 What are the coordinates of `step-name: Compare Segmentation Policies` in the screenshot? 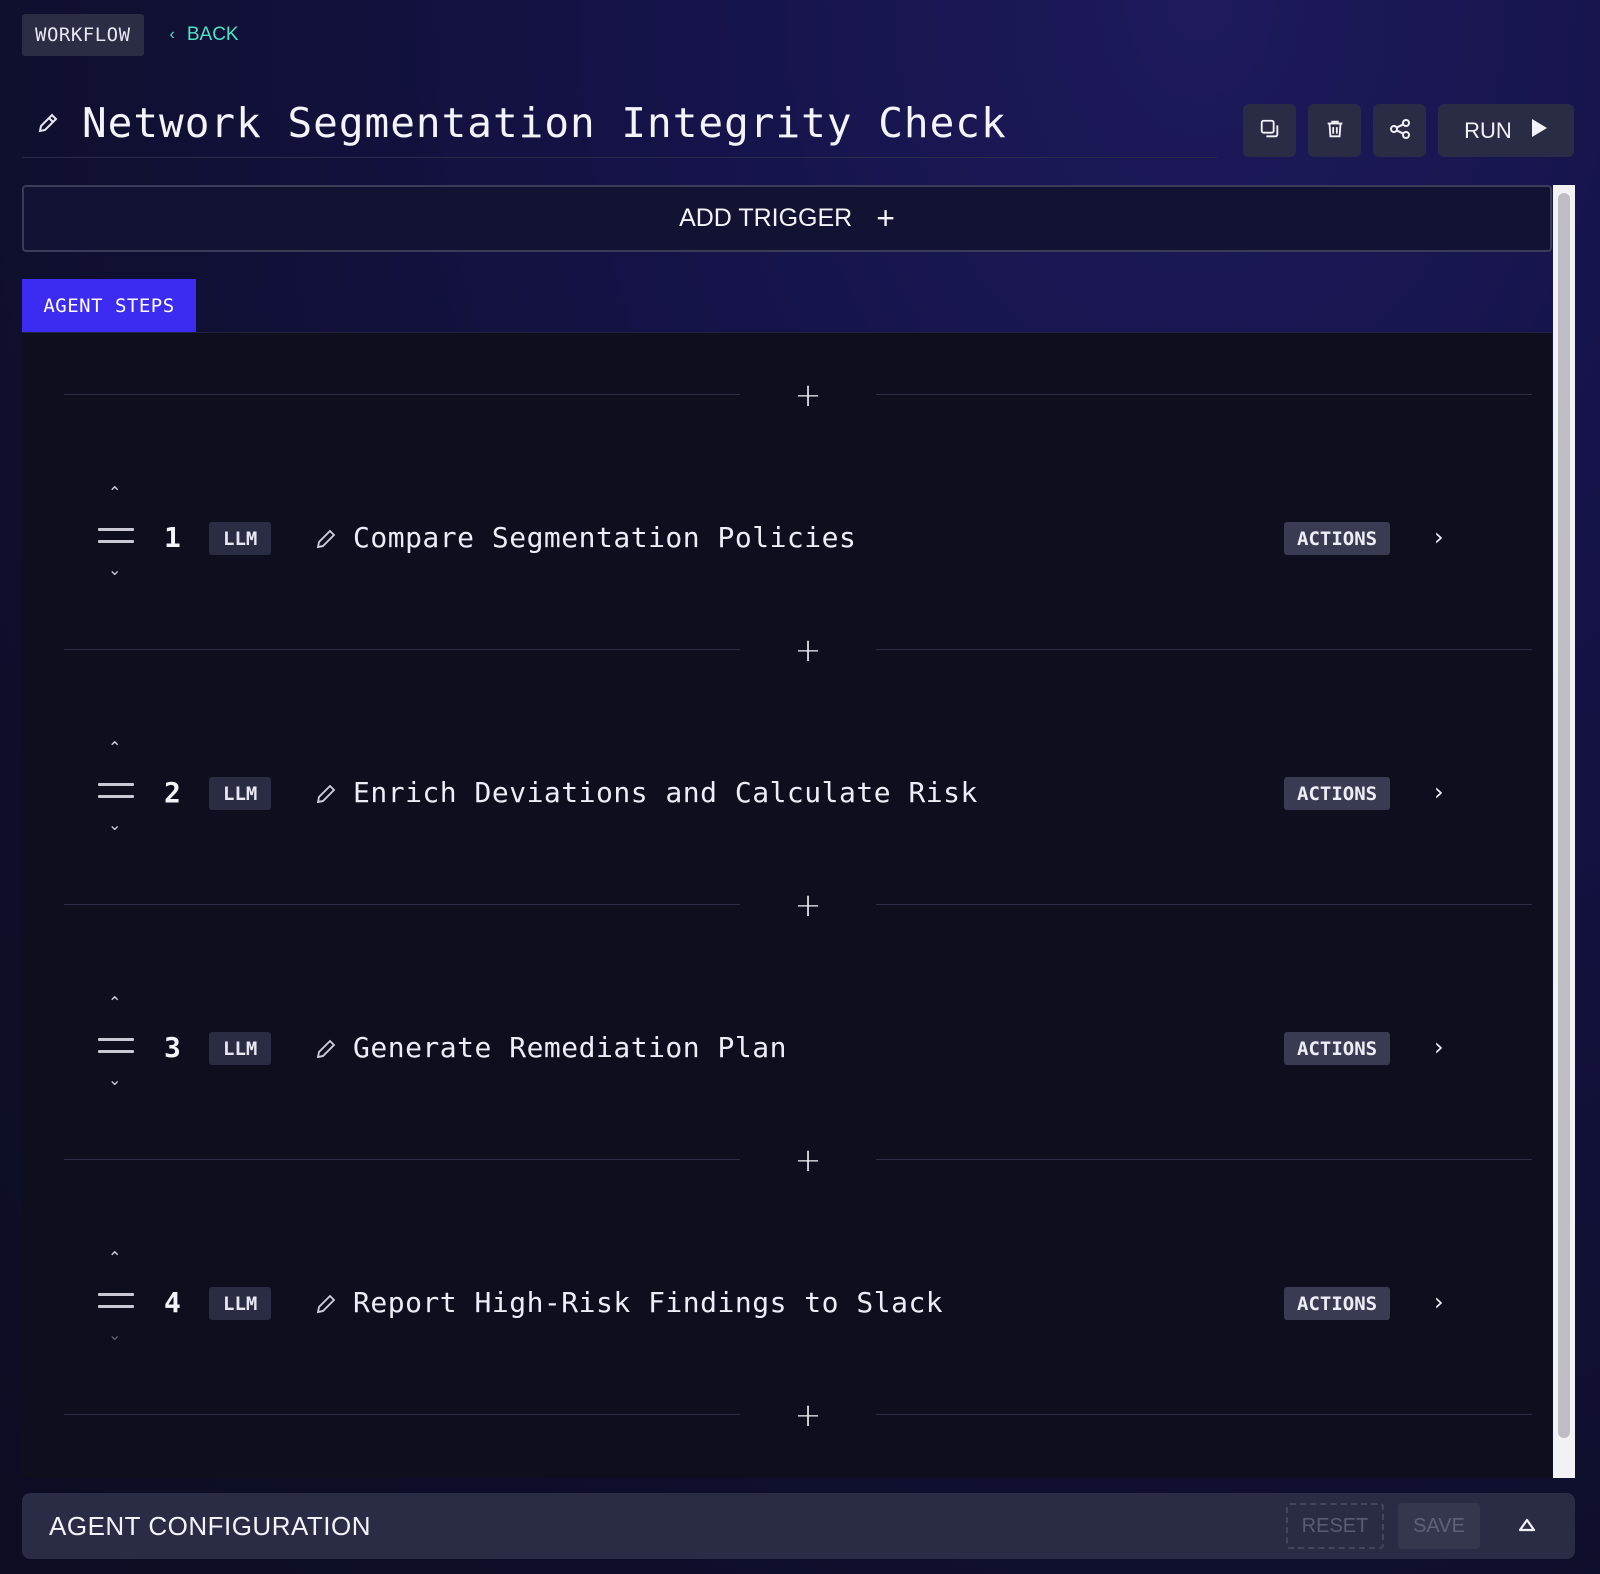 It's located at (604, 537).